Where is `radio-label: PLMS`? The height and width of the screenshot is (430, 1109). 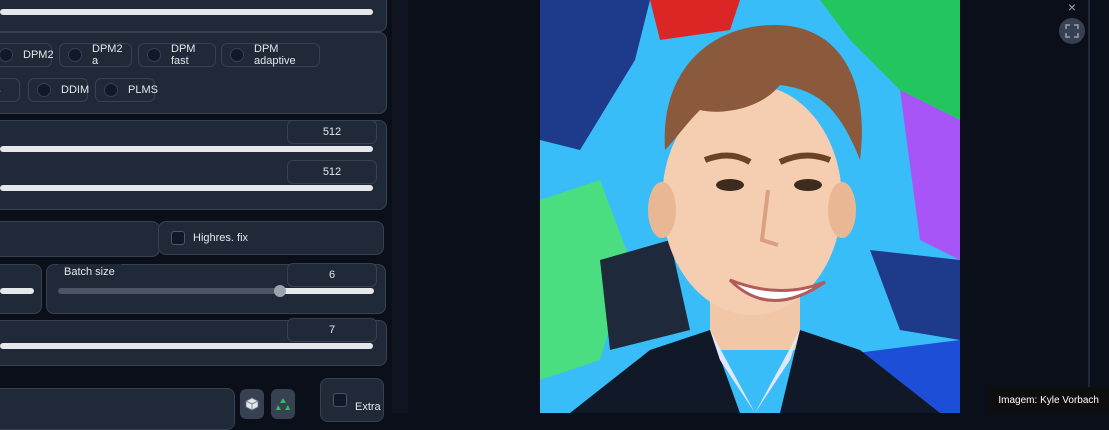
radio-label: PLMS is located at coordinates (143, 90).